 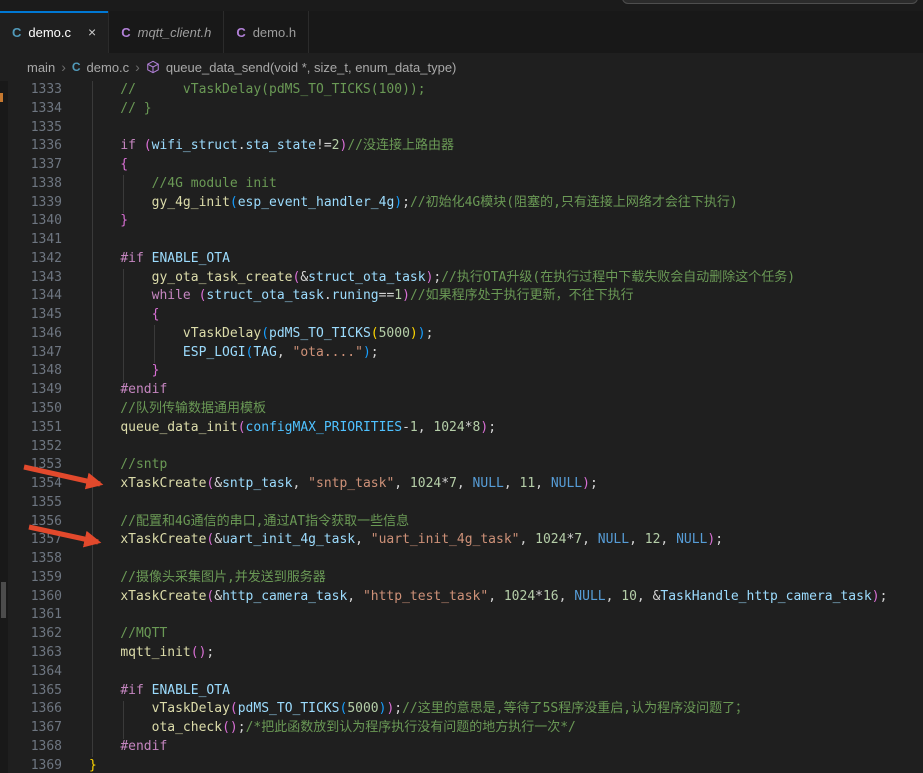 I want to click on line-number: 1344, so click(x=31, y=296).